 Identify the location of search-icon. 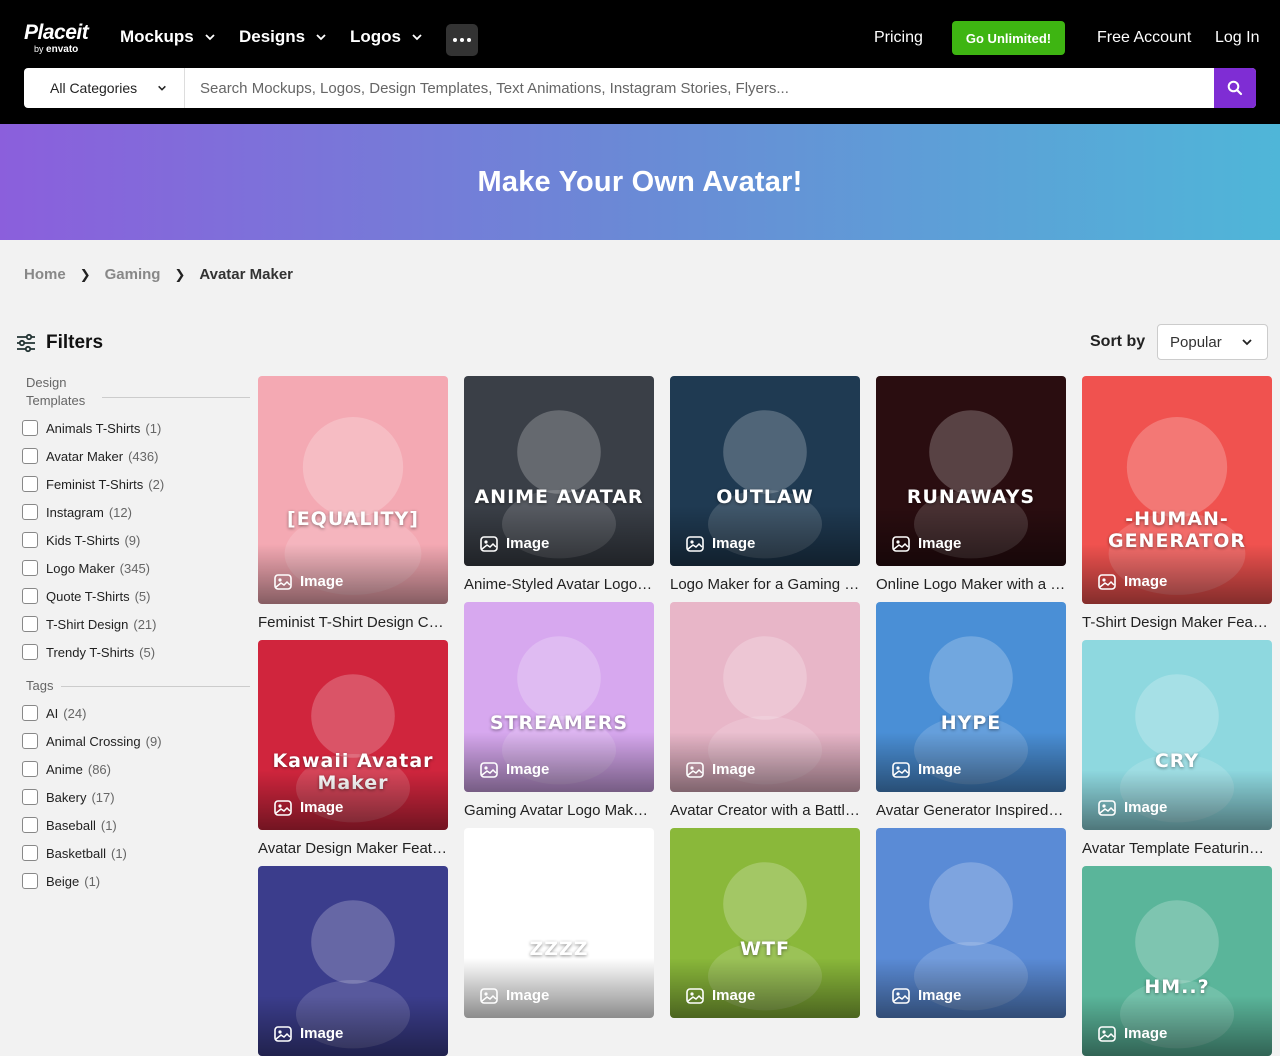
(1235, 88).